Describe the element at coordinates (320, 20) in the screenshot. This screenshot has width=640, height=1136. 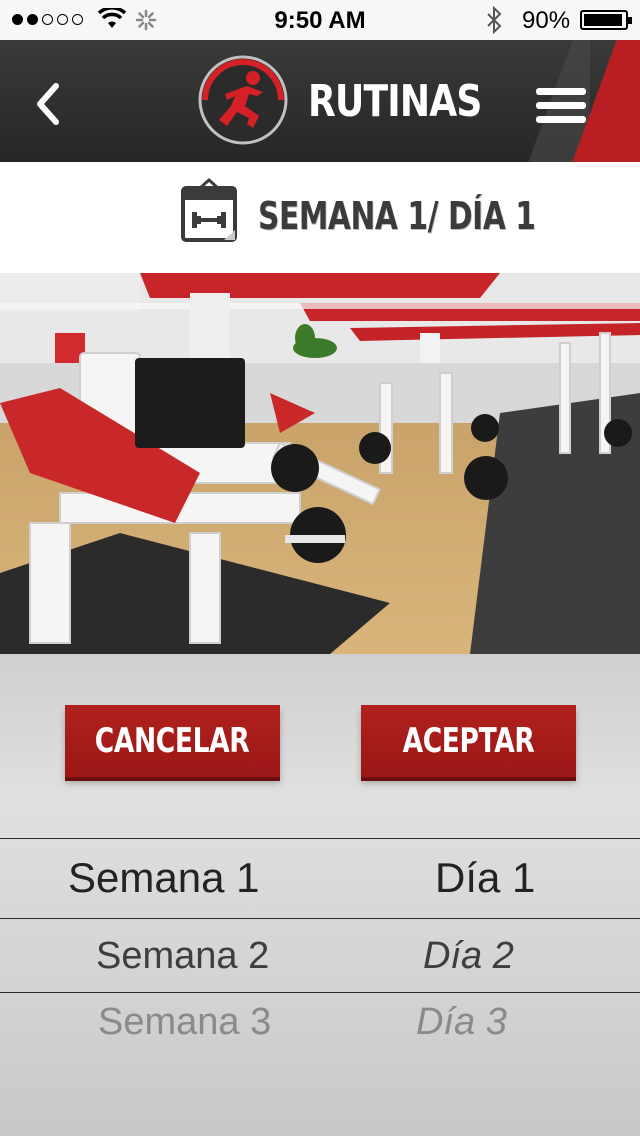
I see `status-bar: 9:50 AM 90%` at that location.